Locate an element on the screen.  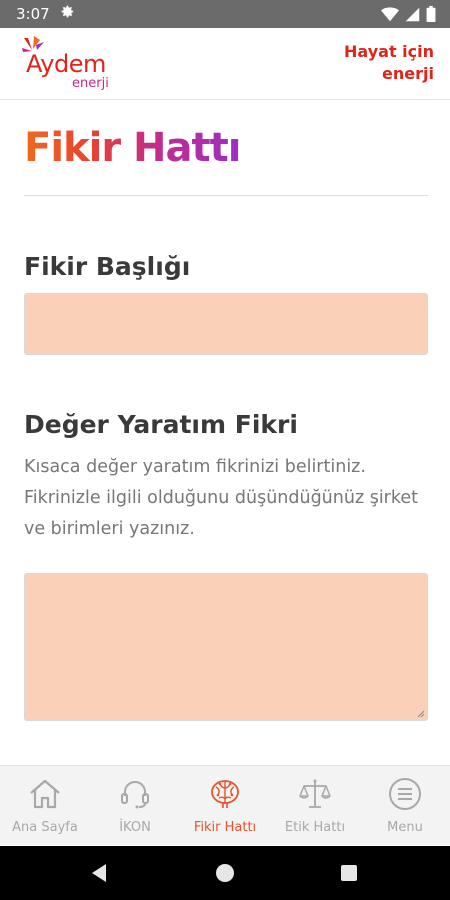
nav-label-home: Ana Sayfa is located at coordinates (45, 827).